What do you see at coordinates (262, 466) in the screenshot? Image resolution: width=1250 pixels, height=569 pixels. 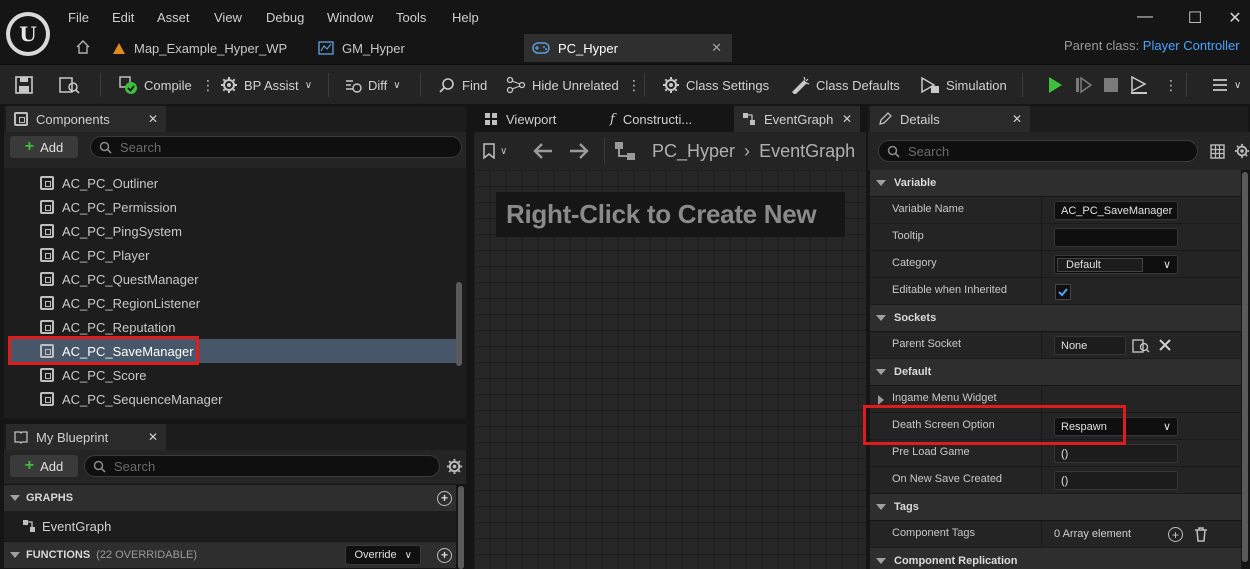 I see `my-blueprint-search-input: Search` at bounding box center [262, 466].